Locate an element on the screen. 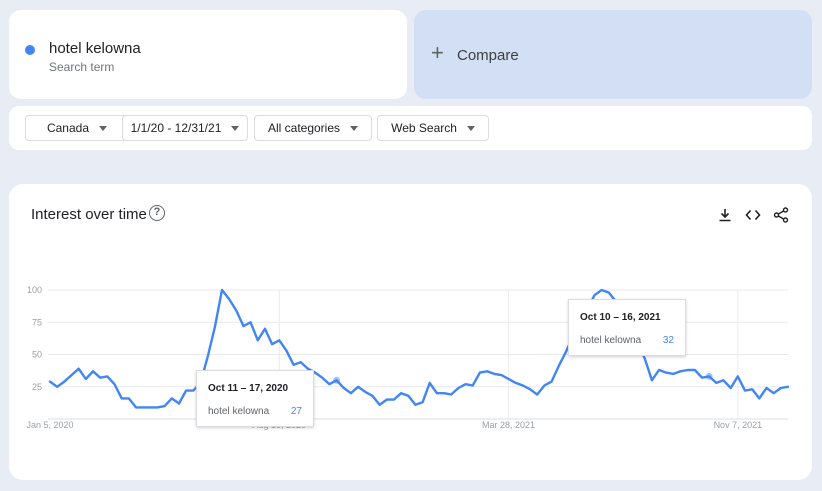 The width and height of the screenshot is (822, 491). y-tick-label: 100 is located at coordinates (34, 290).